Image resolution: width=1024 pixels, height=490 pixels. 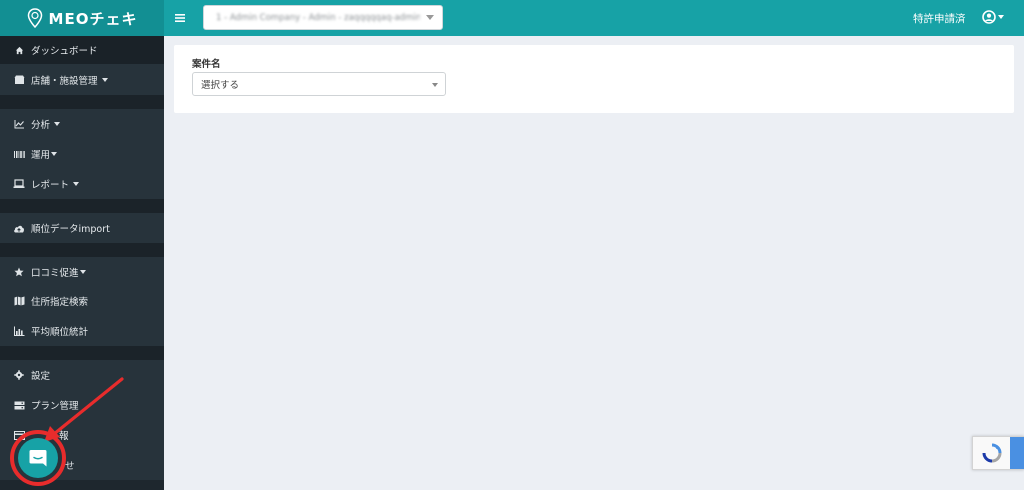 I want to click on sidebar-item-label: 口コミ促進, so click(x=55, y=273).